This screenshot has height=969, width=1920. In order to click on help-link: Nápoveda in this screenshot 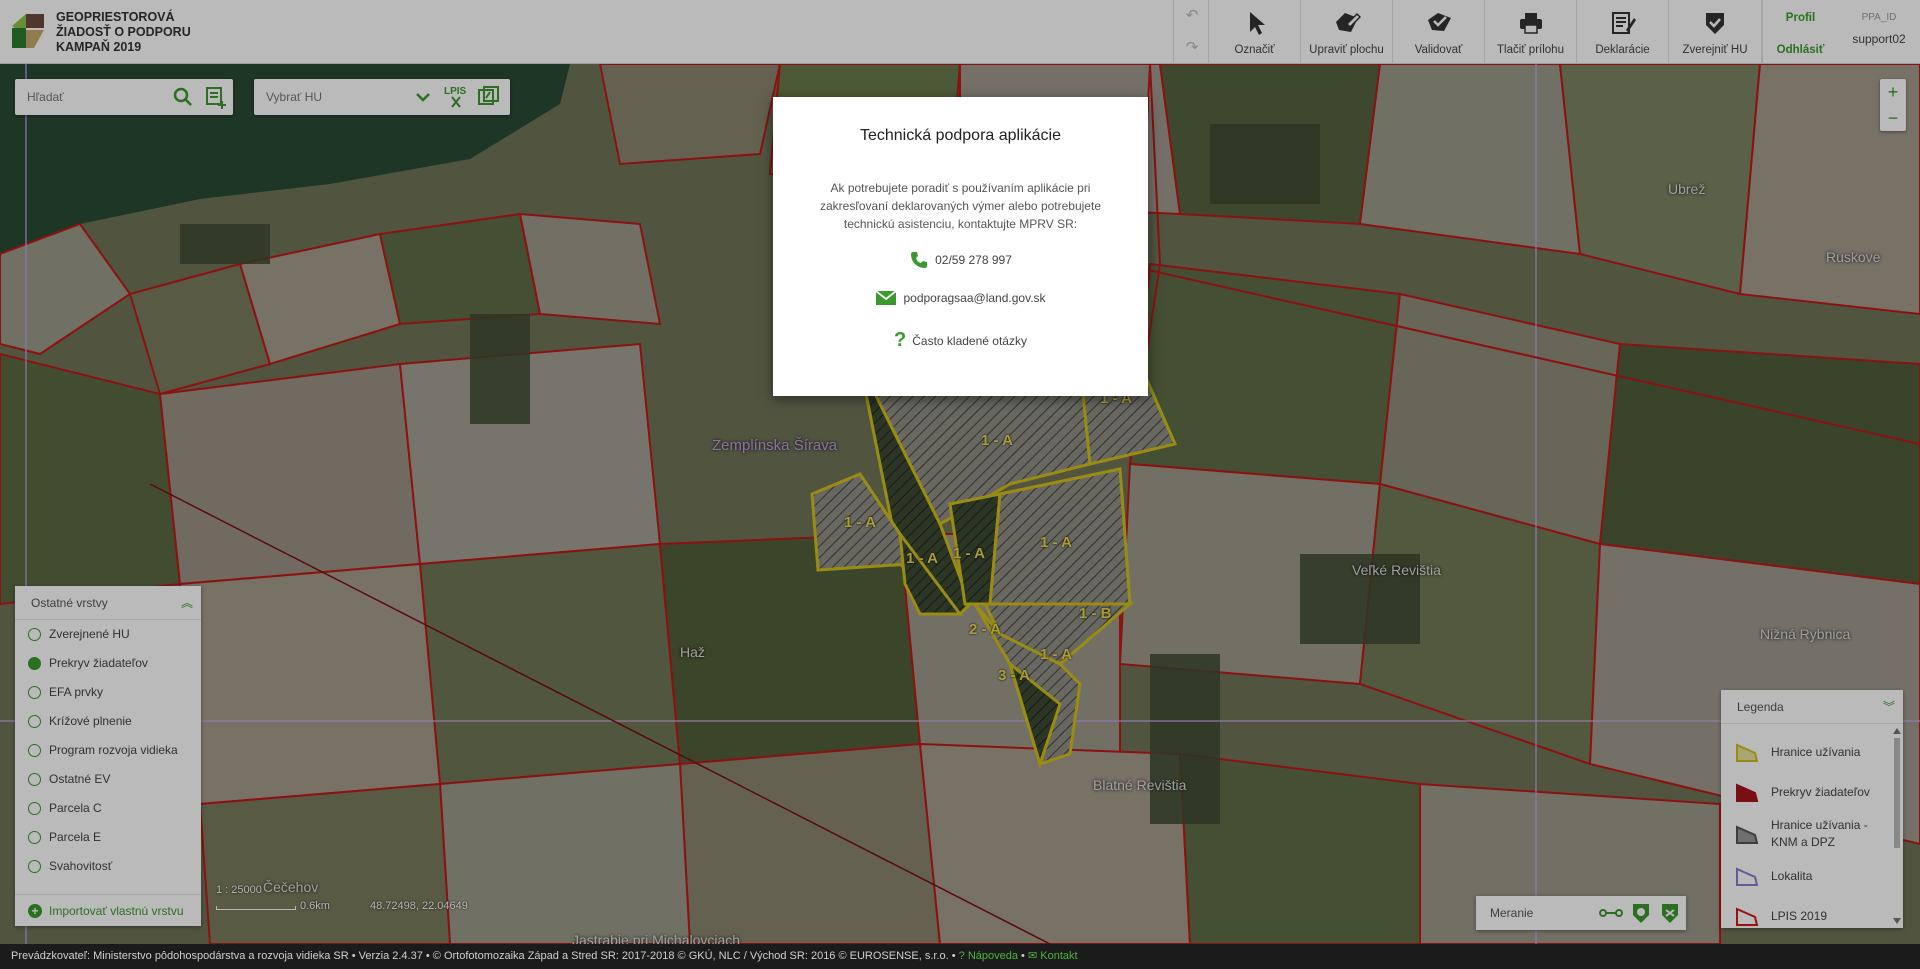, I will do `click(993, 956)`.